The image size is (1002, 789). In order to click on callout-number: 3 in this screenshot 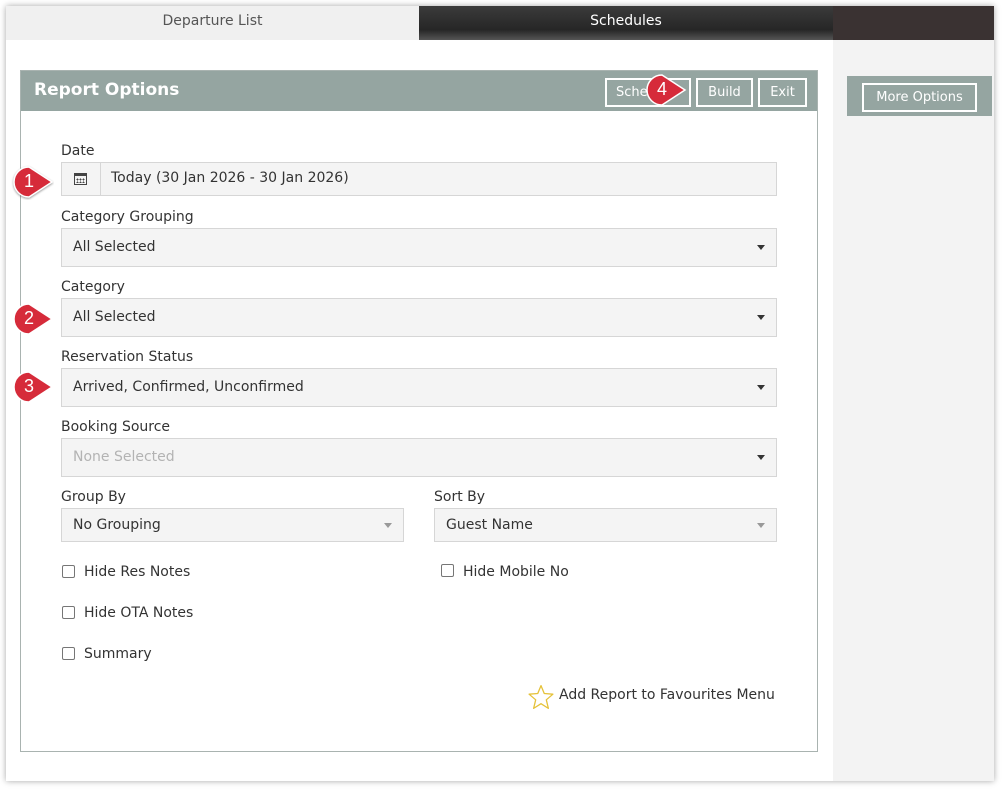, I will do `click(28, 386)`.